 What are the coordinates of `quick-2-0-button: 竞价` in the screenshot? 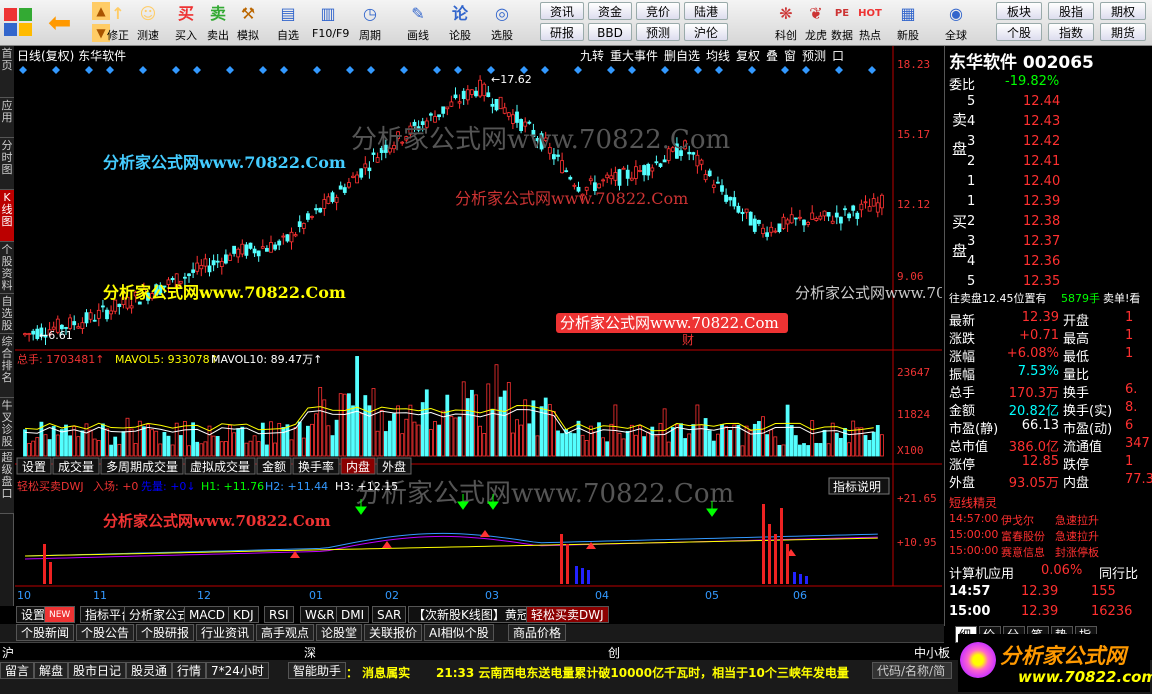 It's located at (658, 11).